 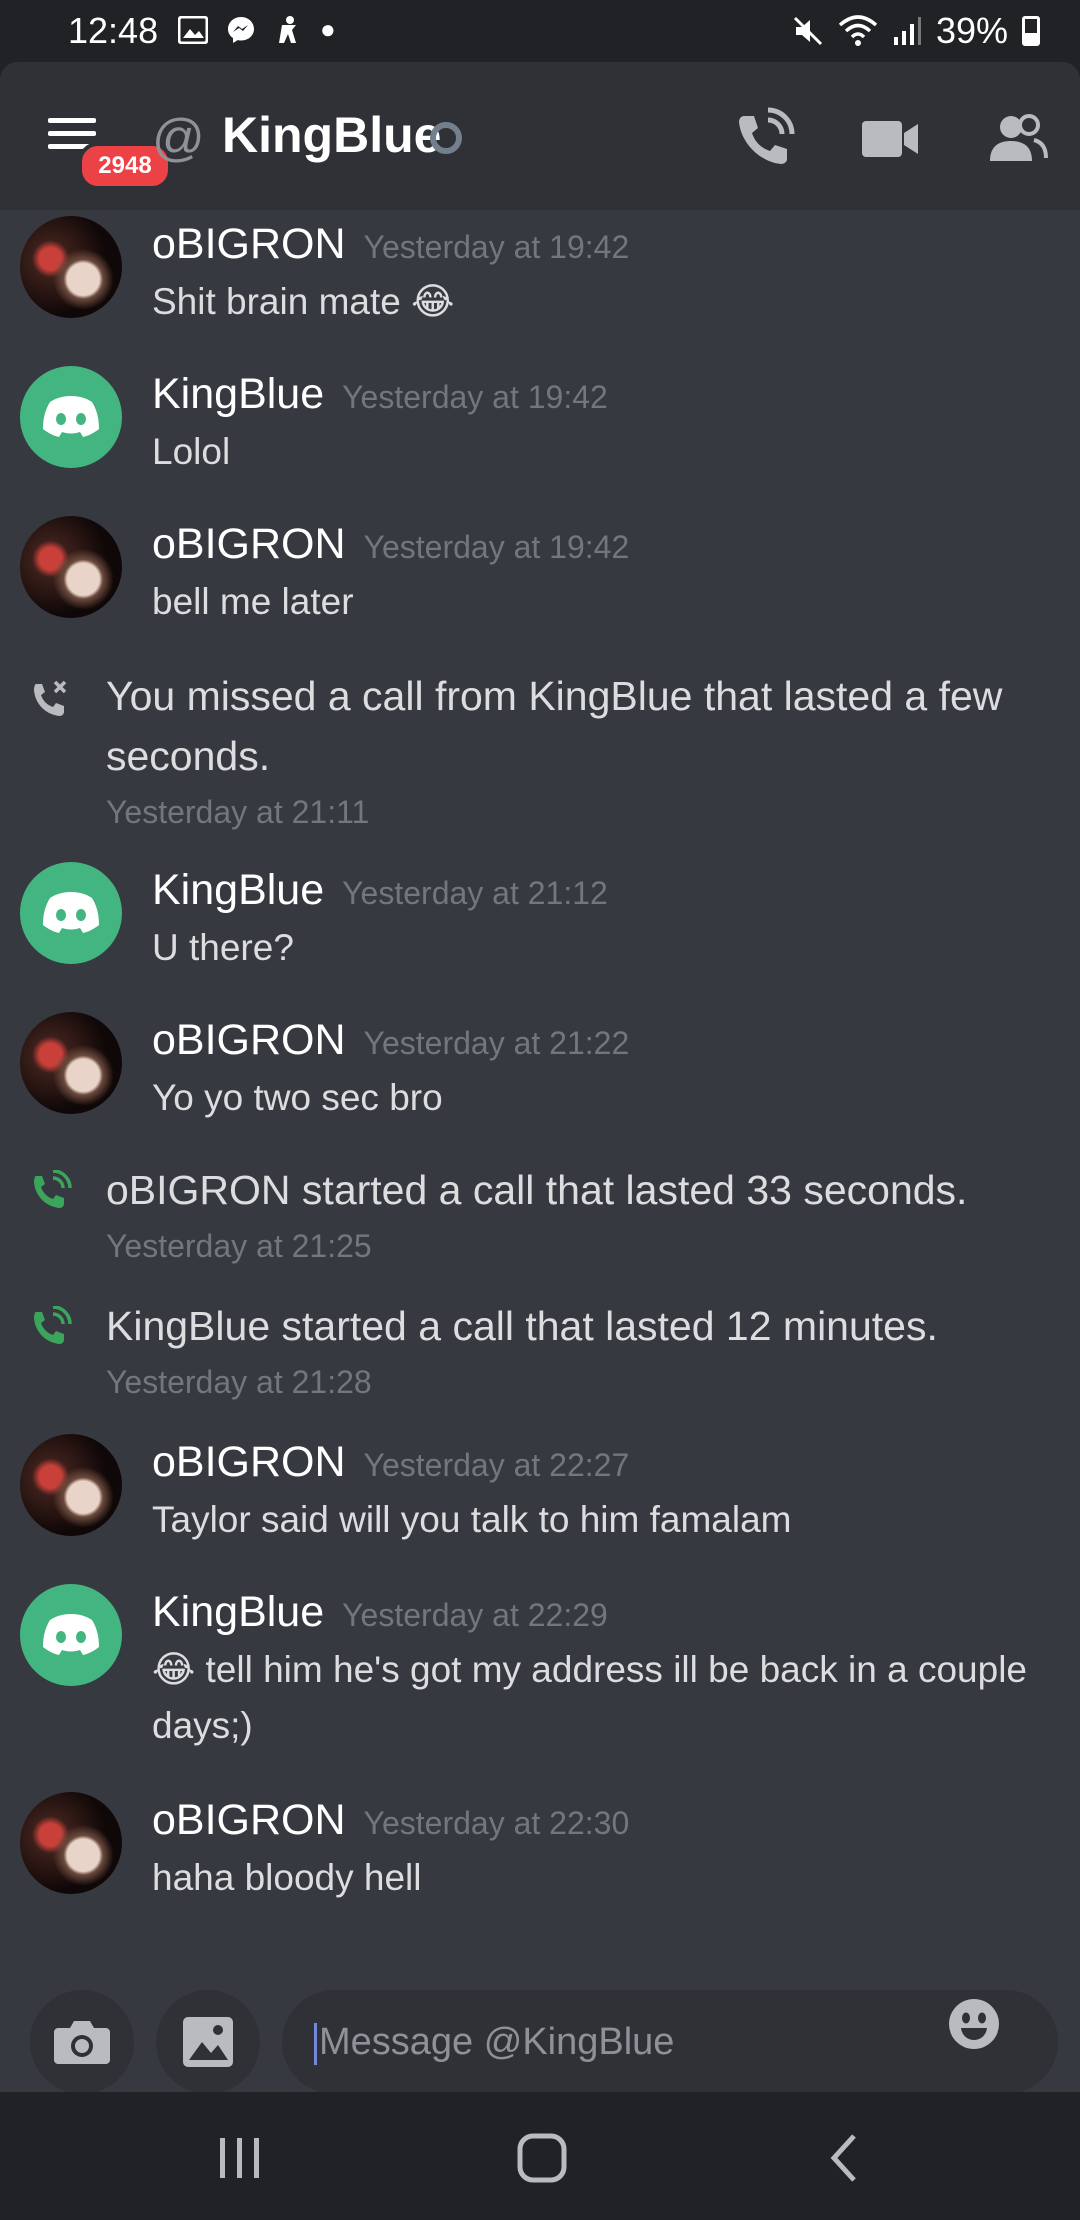 What do you see at coordinates (496, 1823) in the screenshot?
I see `timestamp: Yesterday at 22:30` at bounding box center [496, 1823].